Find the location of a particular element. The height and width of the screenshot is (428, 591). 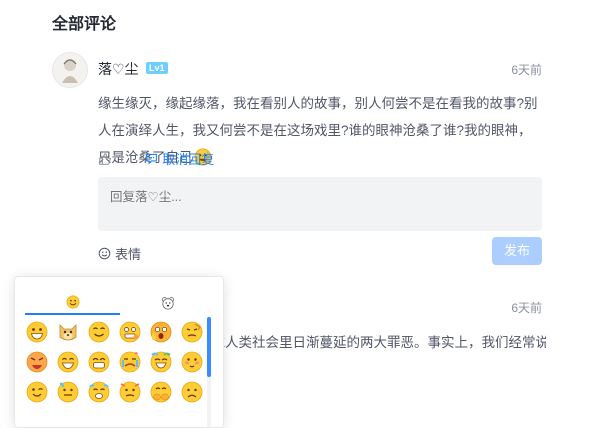

emoji-toggle-button: 表情 is located at coordinates (119, 253).